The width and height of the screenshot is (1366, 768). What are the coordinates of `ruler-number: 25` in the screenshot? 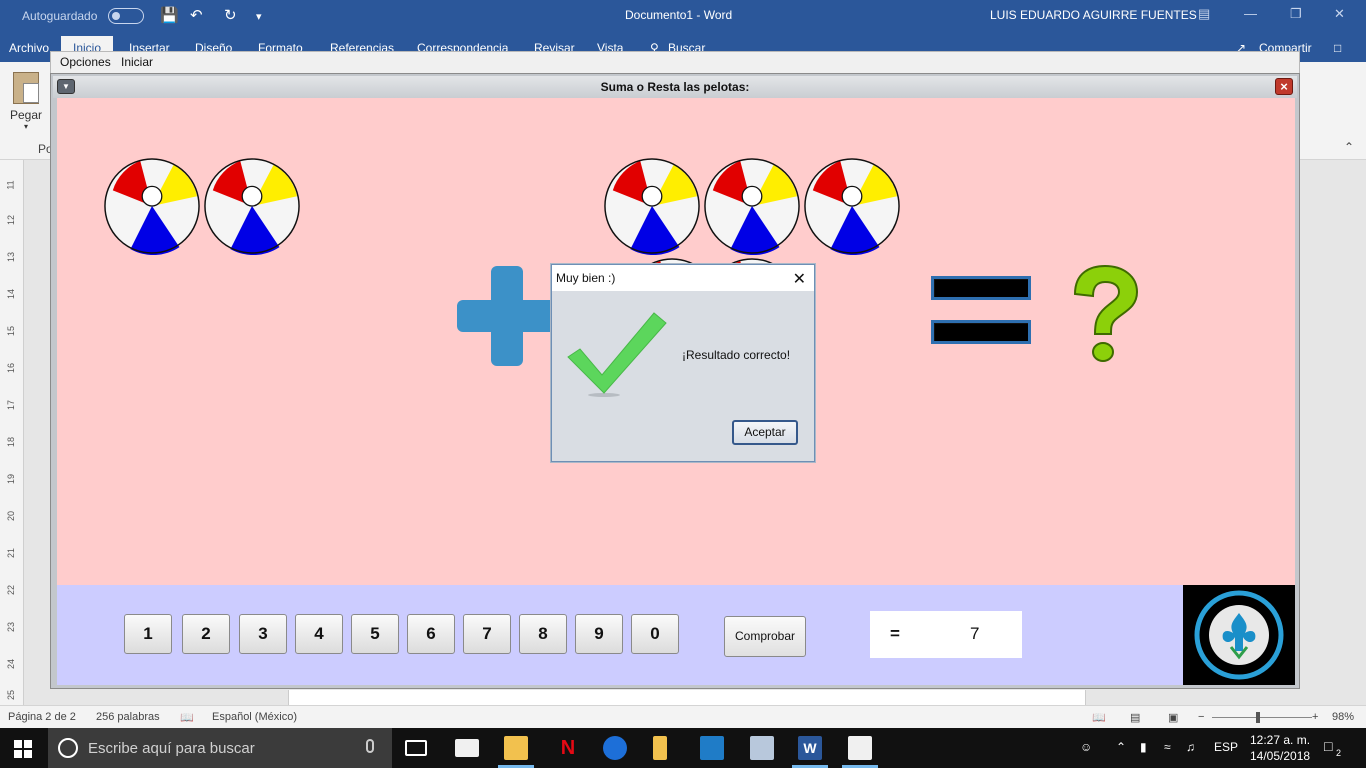 It's located at (11, 695).